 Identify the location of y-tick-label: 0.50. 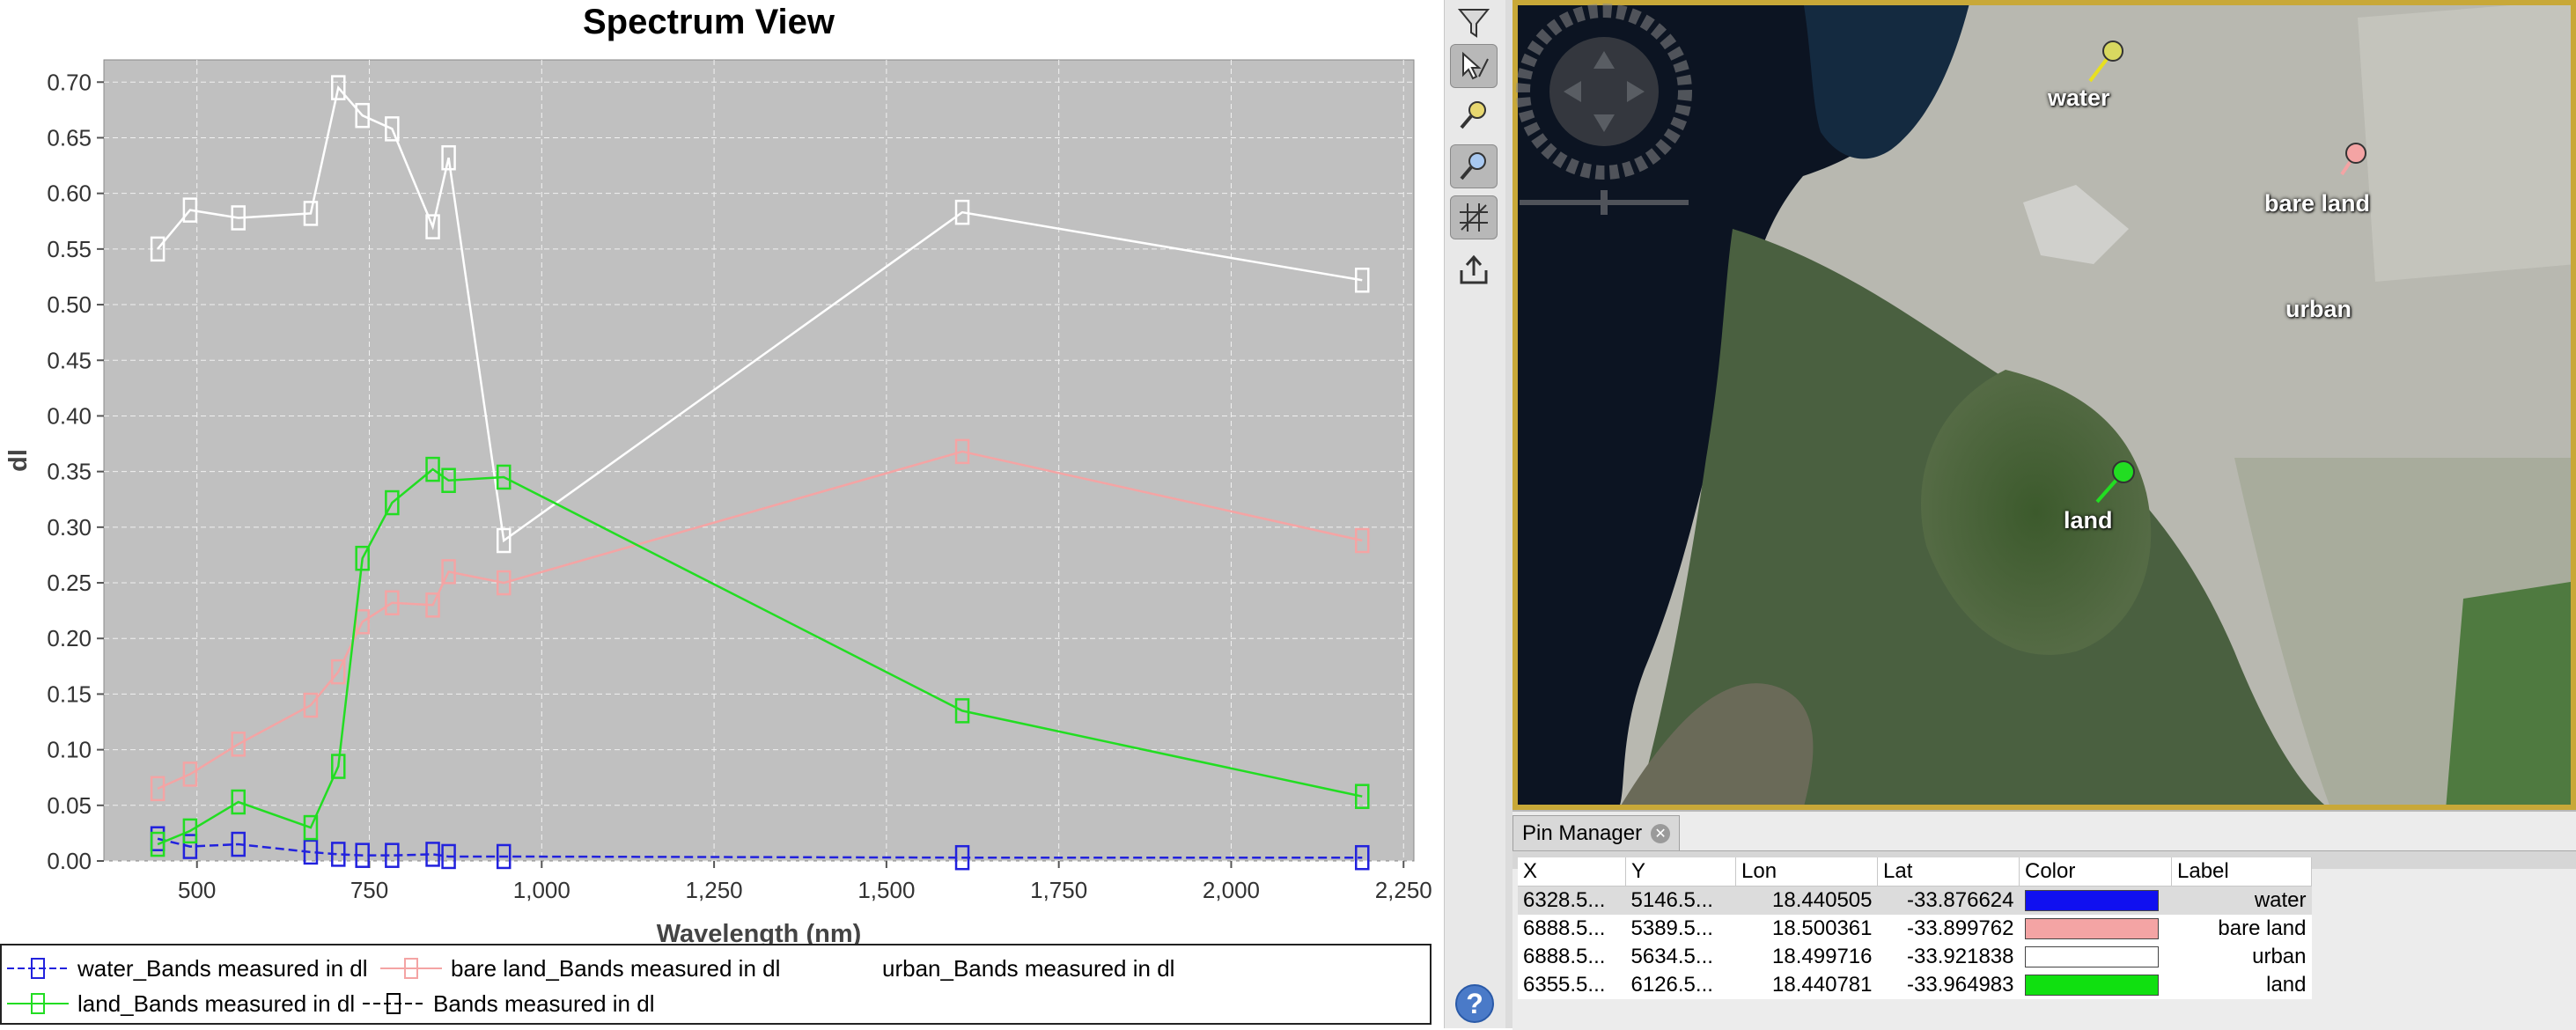
(70, 304).